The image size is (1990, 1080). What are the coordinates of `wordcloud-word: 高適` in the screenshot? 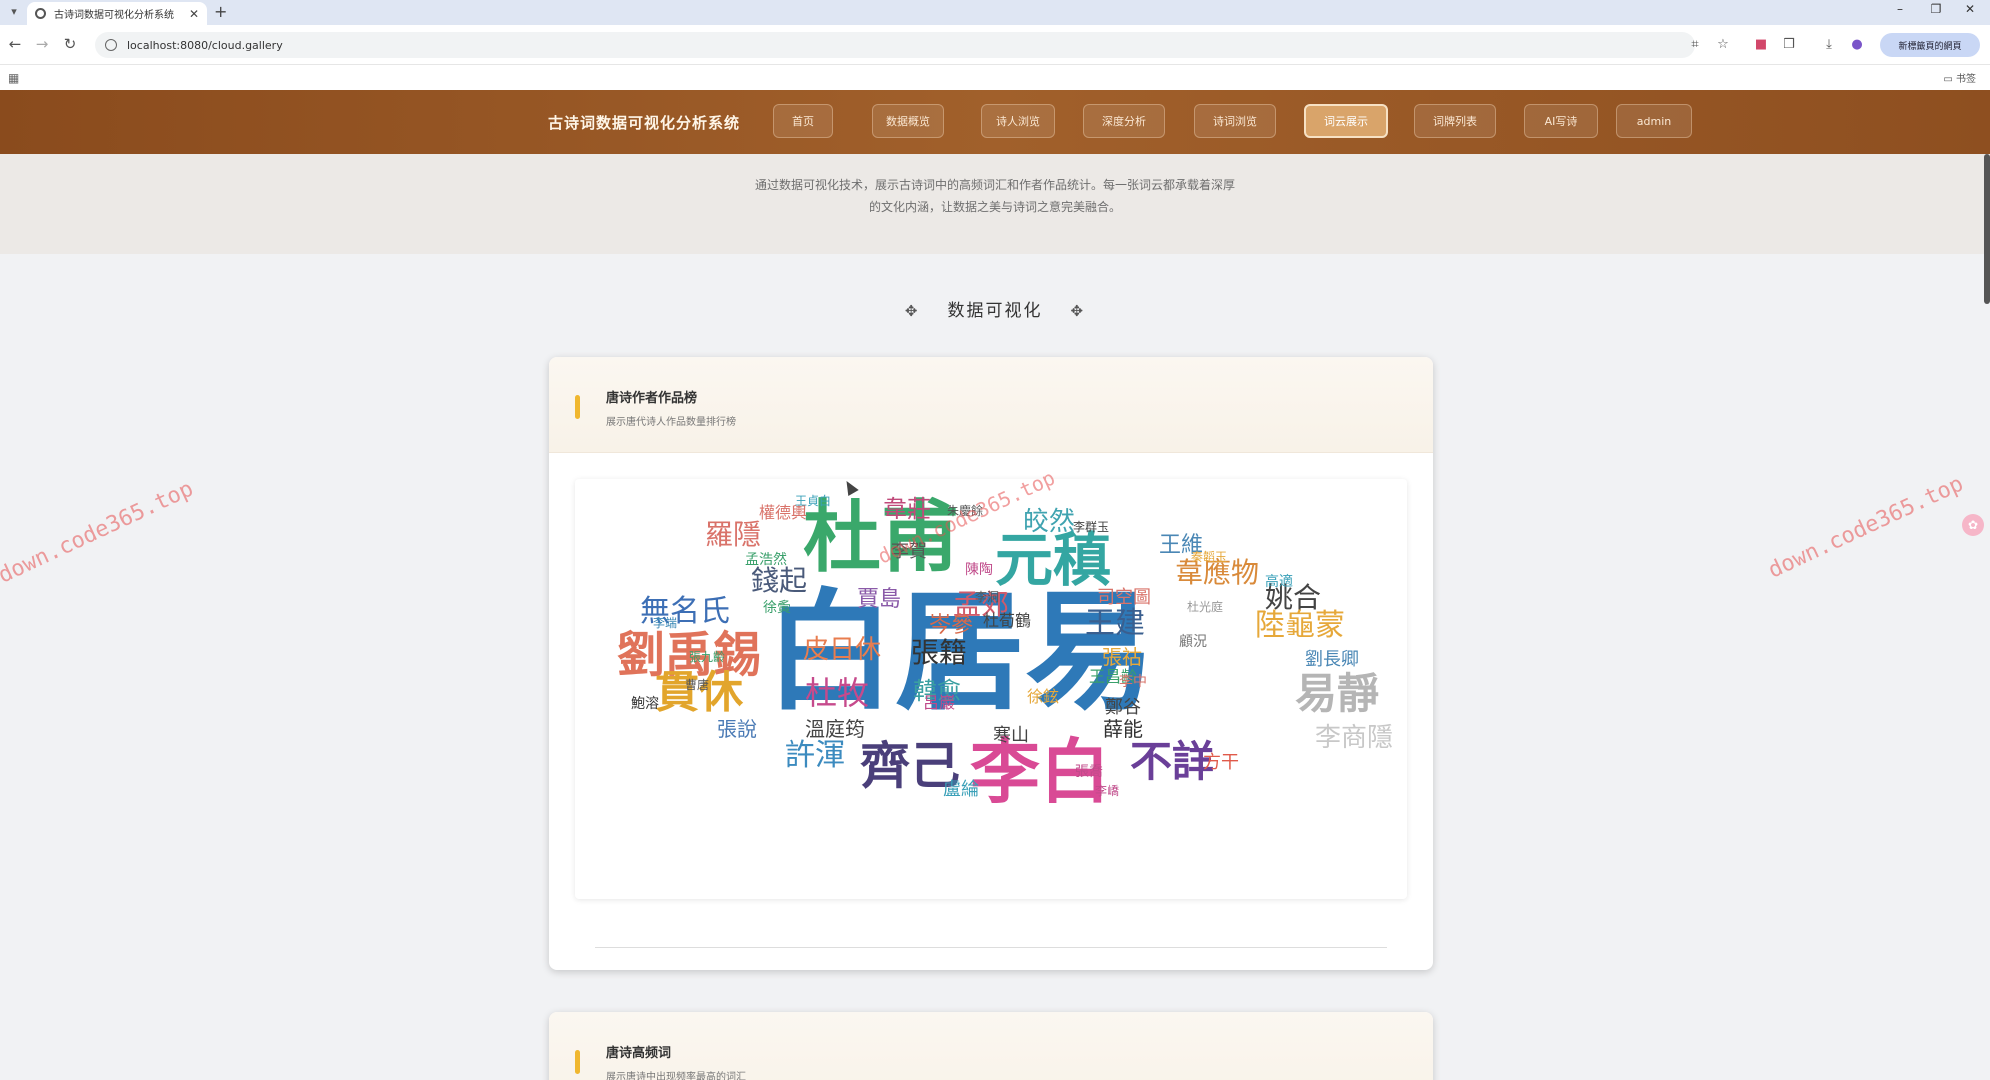 It's located at (1279, 582).